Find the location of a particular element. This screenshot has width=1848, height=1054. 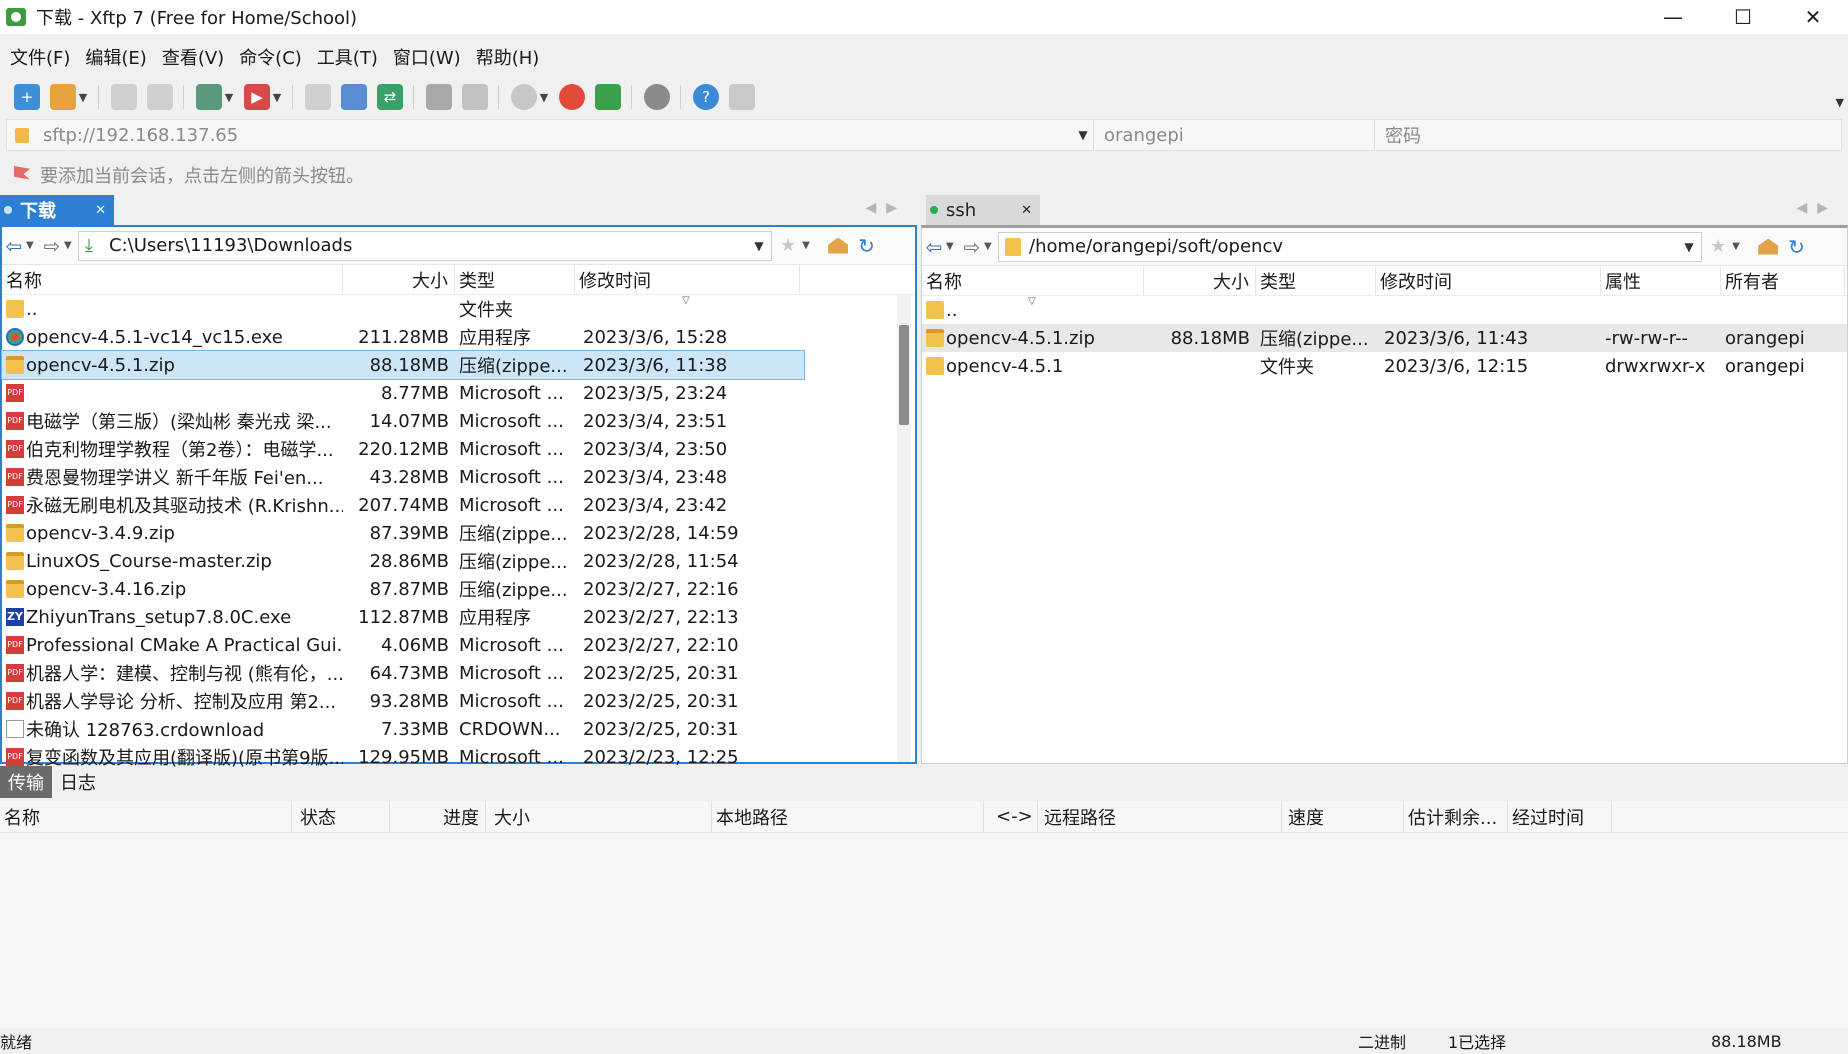

remote-path-input: /home/orangepi/soft/opencv ▼ is located at coordinates (1350, 246).